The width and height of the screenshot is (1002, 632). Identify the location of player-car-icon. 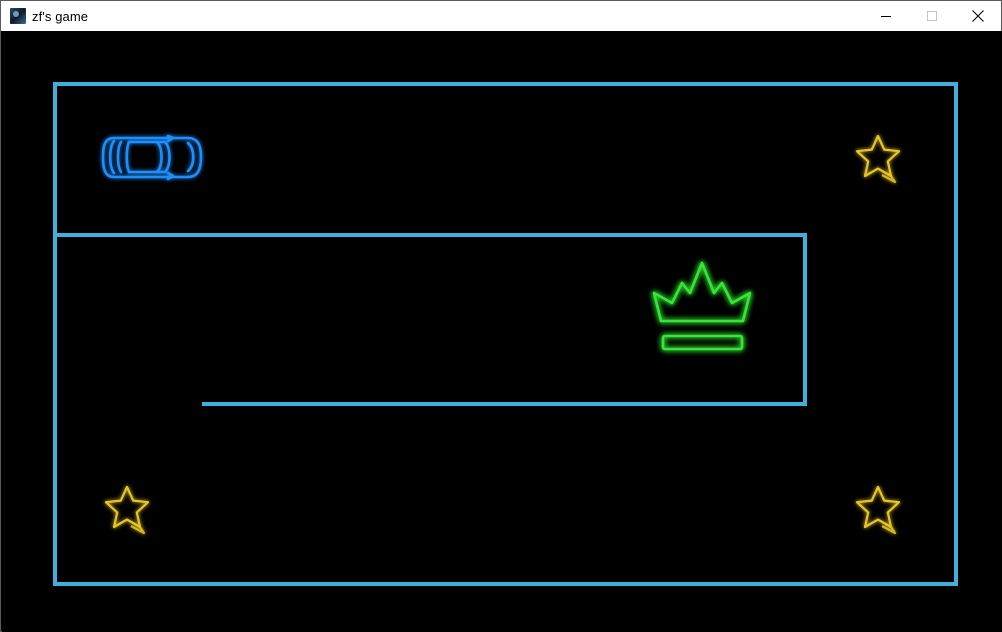
(152, 157).